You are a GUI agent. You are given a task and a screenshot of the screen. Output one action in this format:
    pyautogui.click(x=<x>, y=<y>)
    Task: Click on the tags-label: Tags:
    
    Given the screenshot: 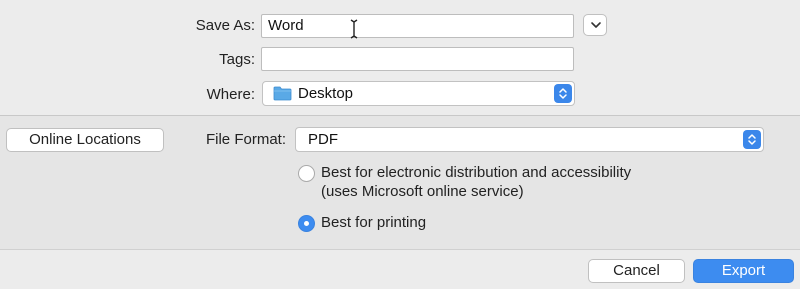 What is the action you would take?
    pyautogui.click(x=237, y=59)
    